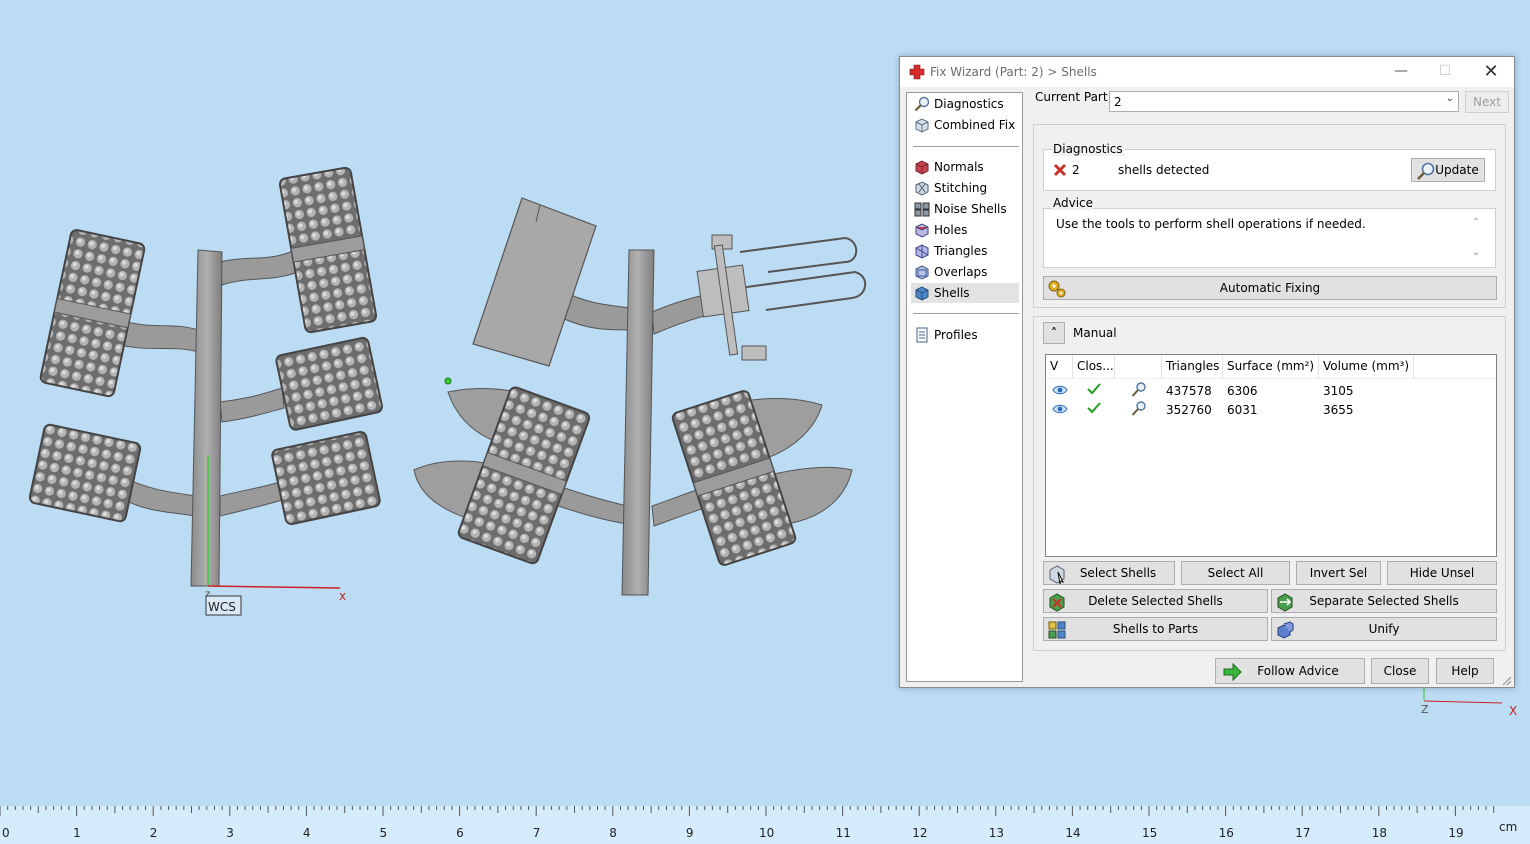 This screenshot has height=844, width=1530. What do you see at coordinates (1457, 170) in the screenshot?
I see `update-button-label: Update` at bounding box center [1457, 170].